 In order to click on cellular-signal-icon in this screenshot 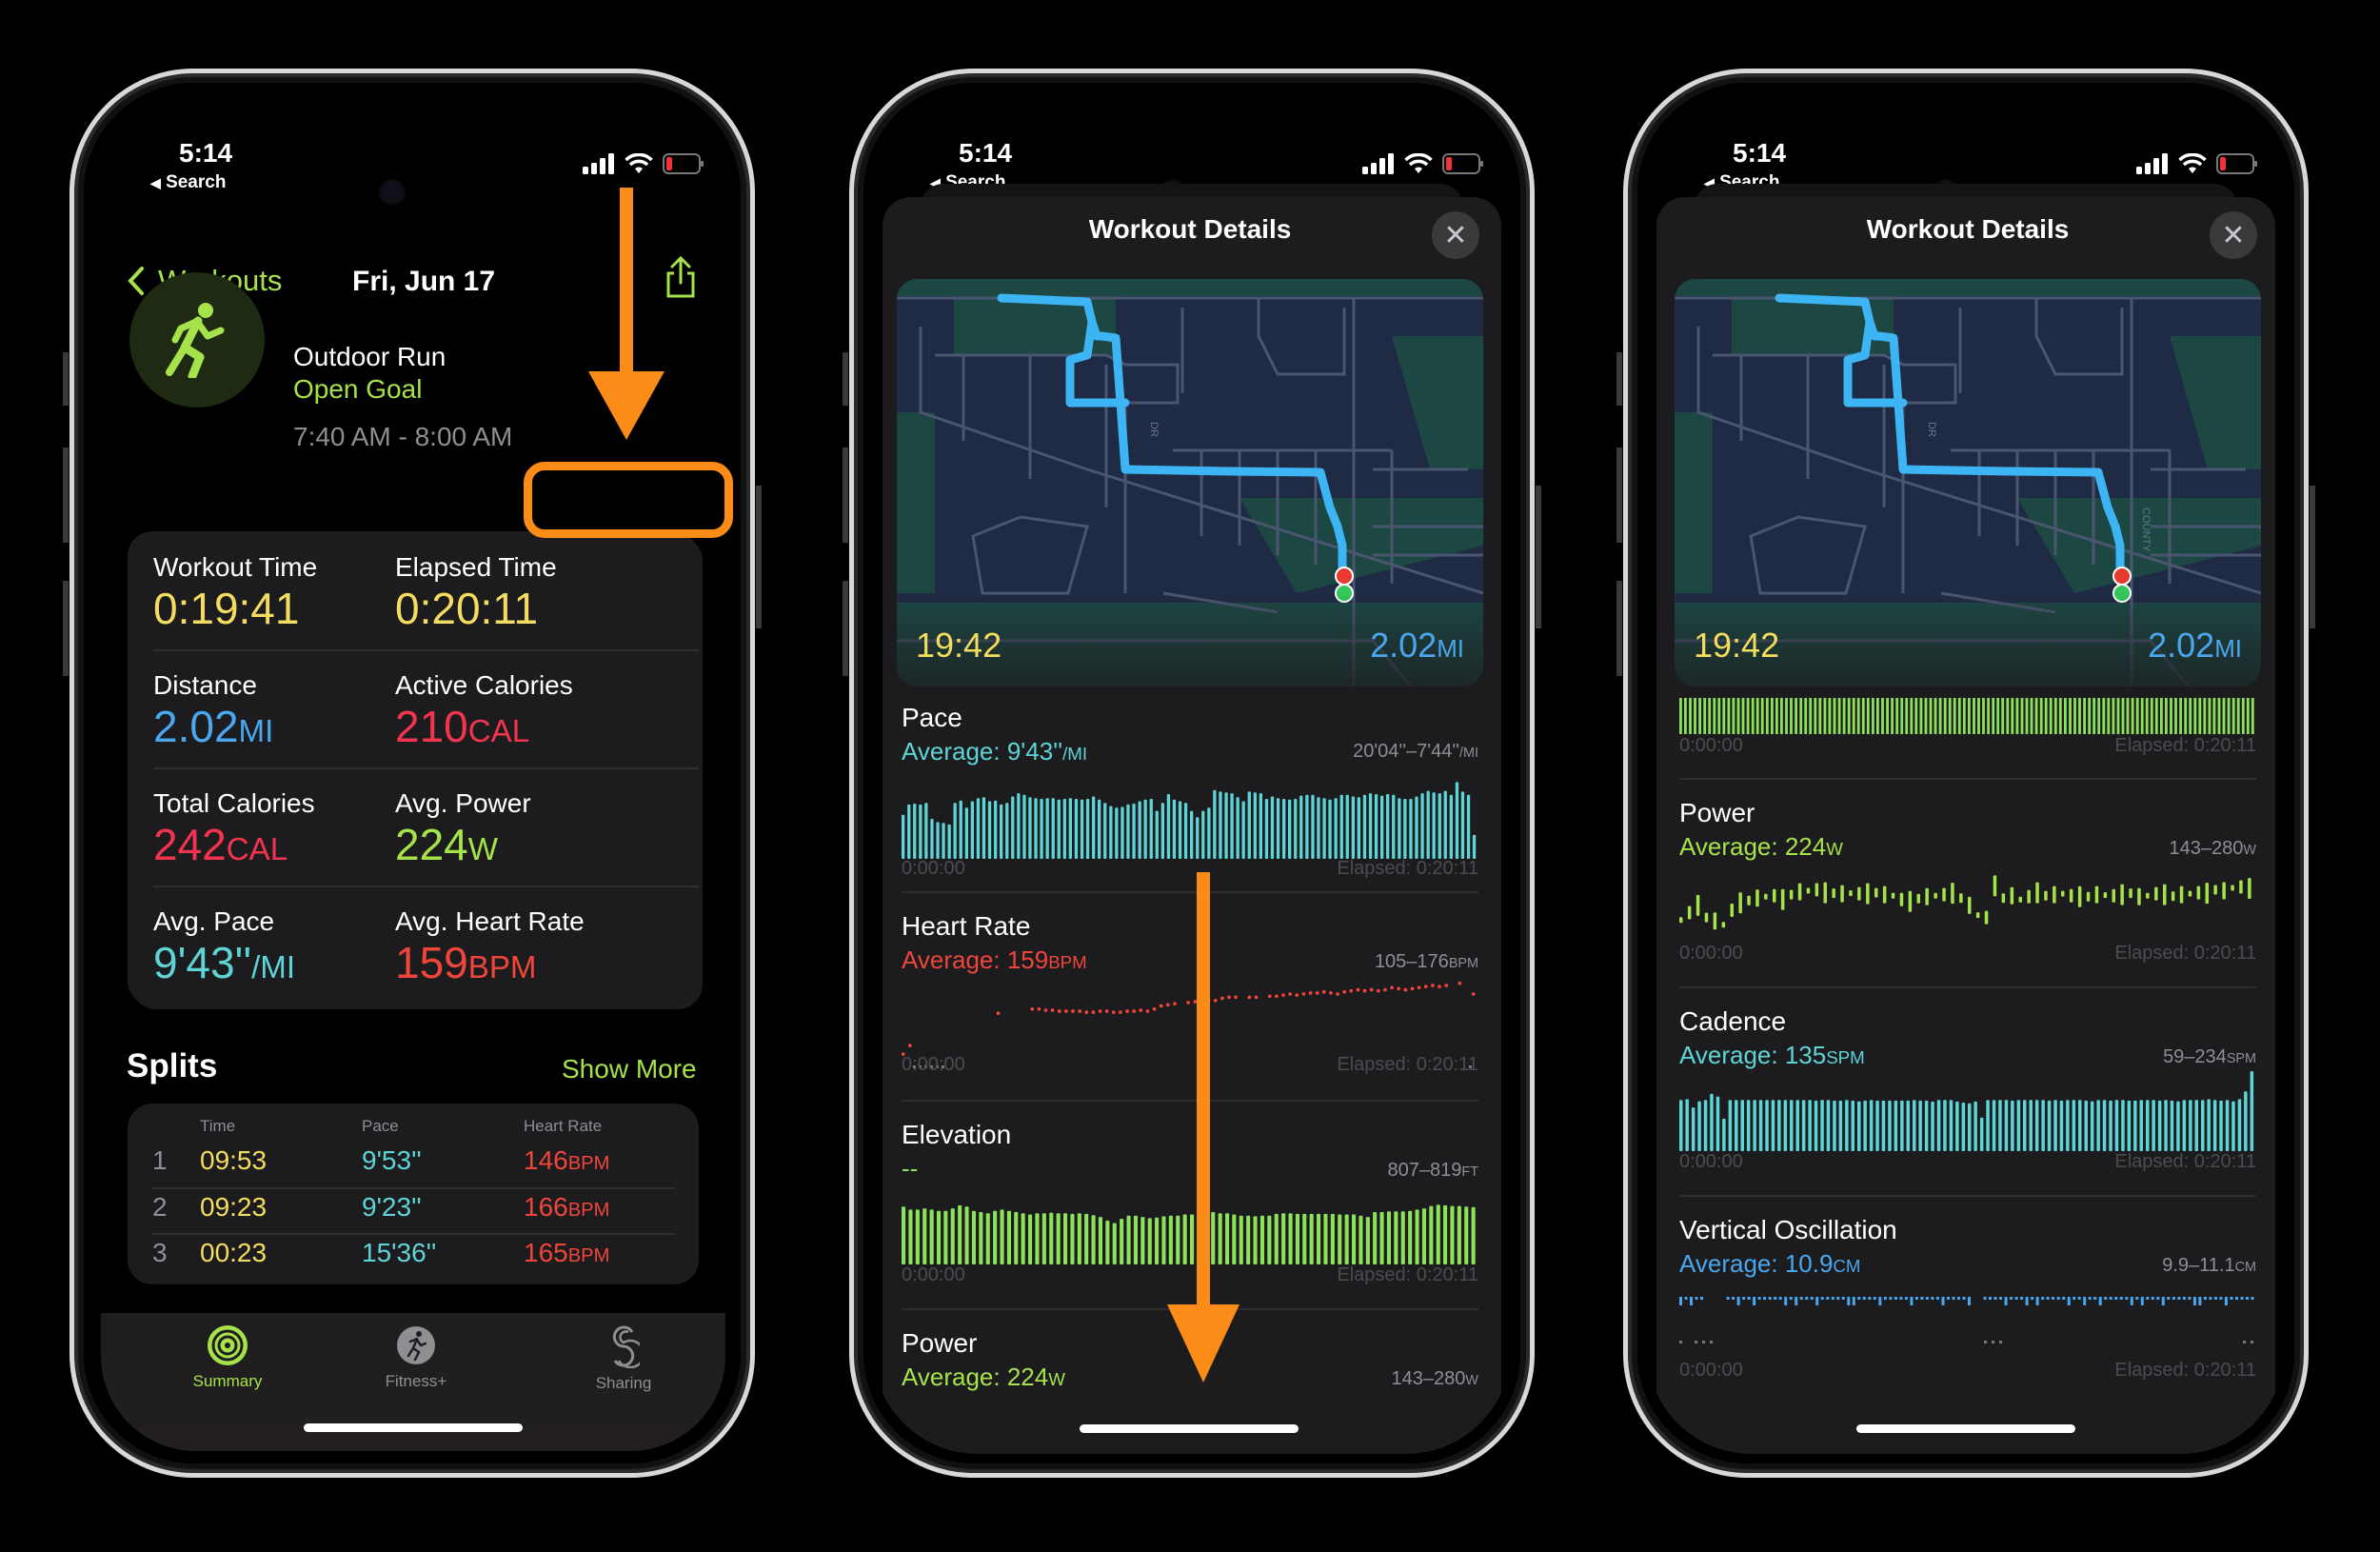, I will do `click(1378, 163)`.